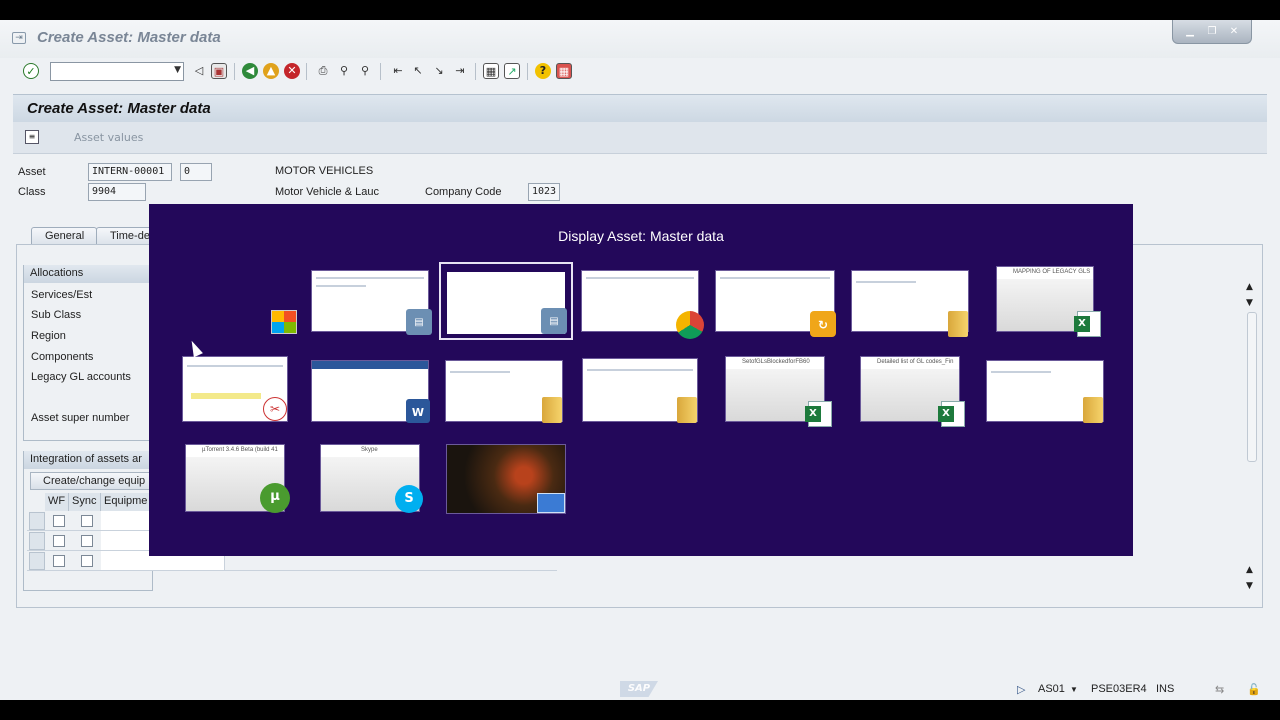 This screenshot has height=720, width=1280. I want to click on asset-field: INTERN-00001, so click(130, 172).